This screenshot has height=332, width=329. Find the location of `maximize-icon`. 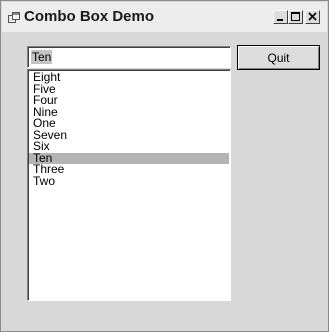

maximize-icon is located at coordinates (295, 16).